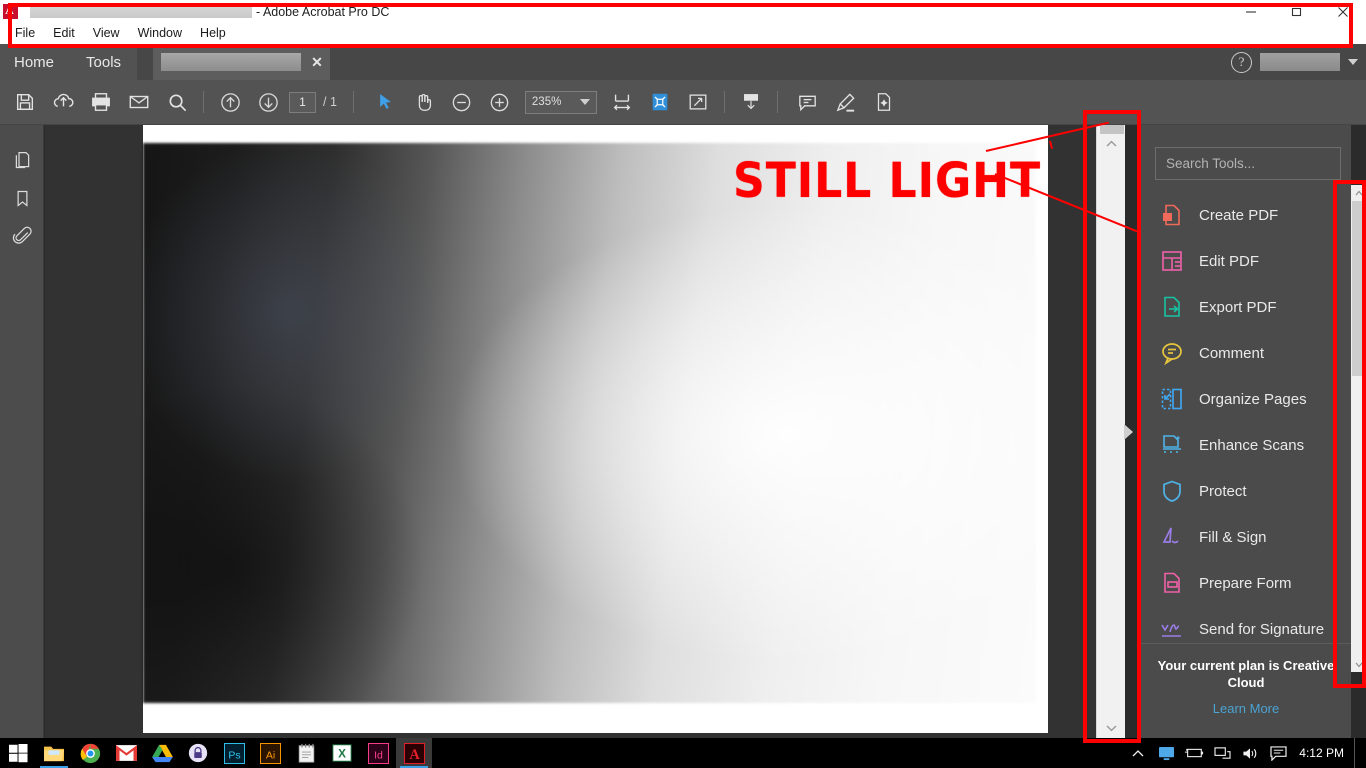  What do you see at coordinates (1278, 753) in the screenshot?
I see `action-center-icon` at bounding box center [1278, 753].